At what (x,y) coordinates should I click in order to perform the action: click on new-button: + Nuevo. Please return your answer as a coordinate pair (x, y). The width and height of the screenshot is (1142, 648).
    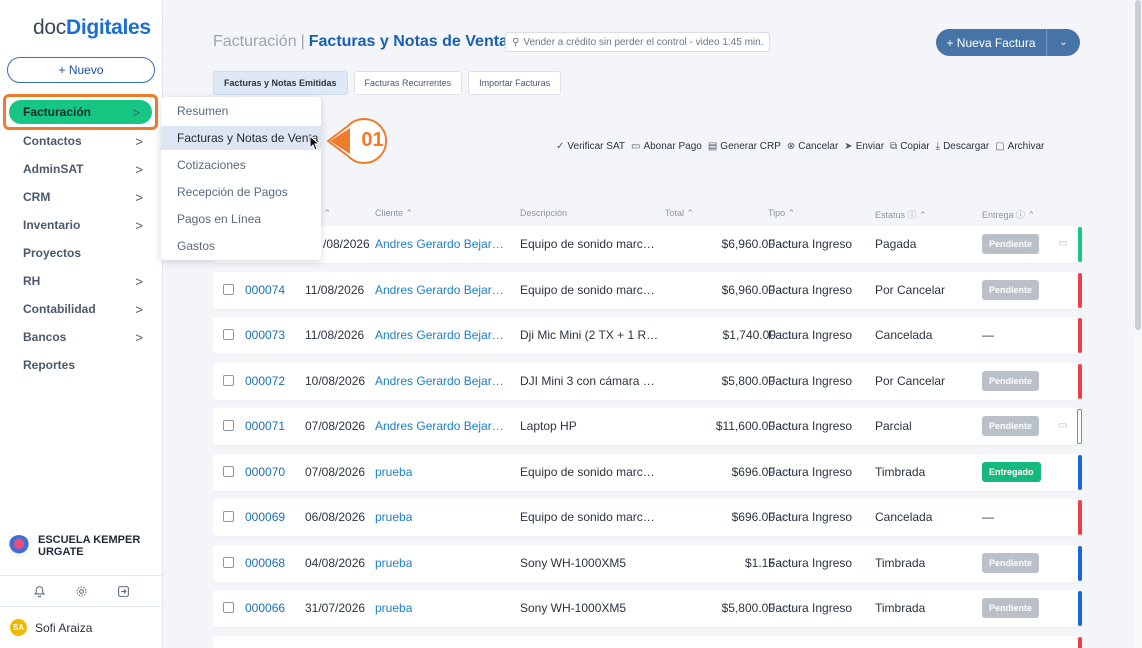
    Looking at the image, I should click on (81, 70).